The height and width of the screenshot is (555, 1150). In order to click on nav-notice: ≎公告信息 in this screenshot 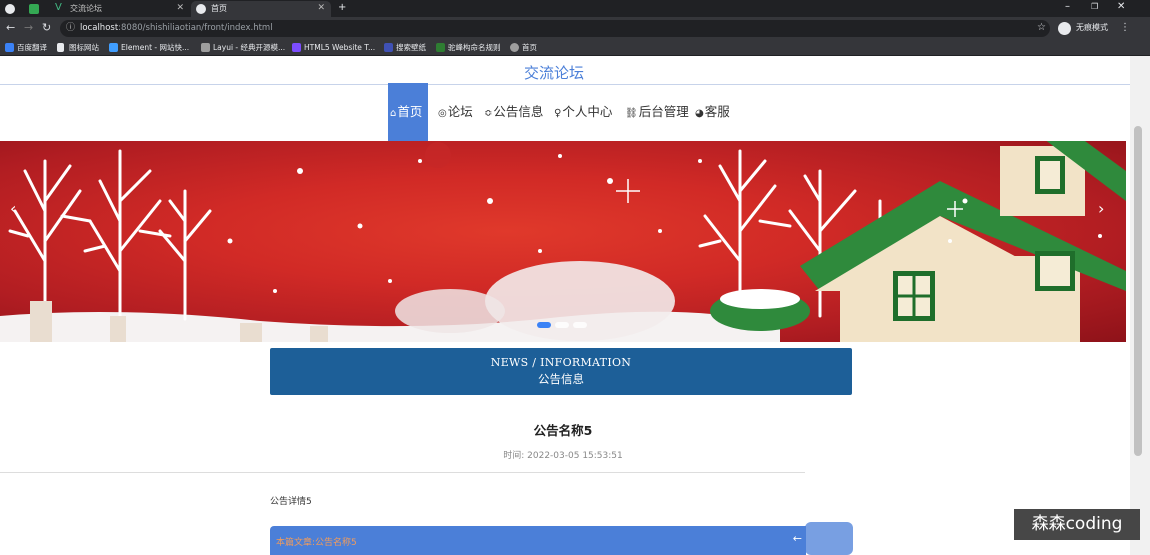, I will do `click(513, 112)`.